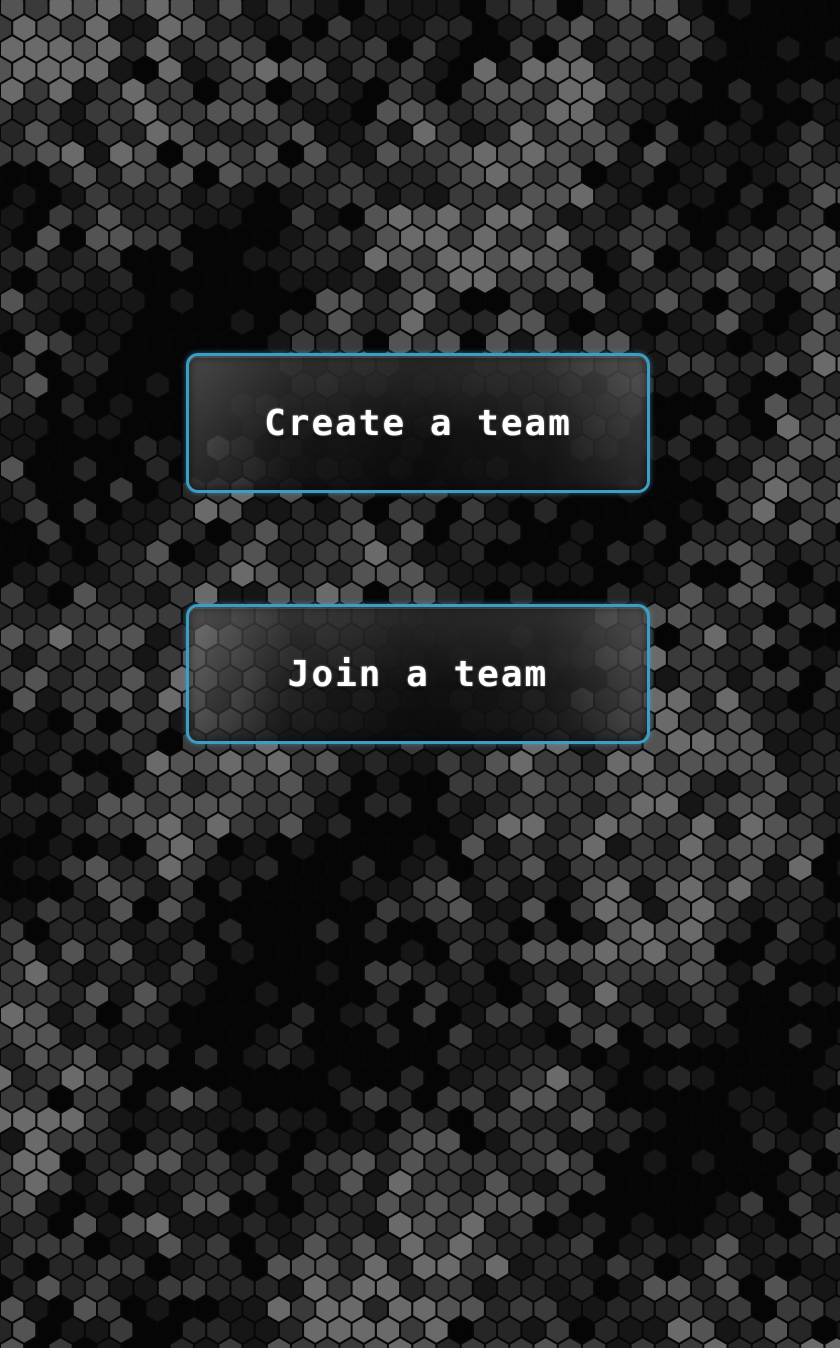 This screenshot has width=840, height=1348. I want to click on create-team-button: Create a team, so click(418, 423).